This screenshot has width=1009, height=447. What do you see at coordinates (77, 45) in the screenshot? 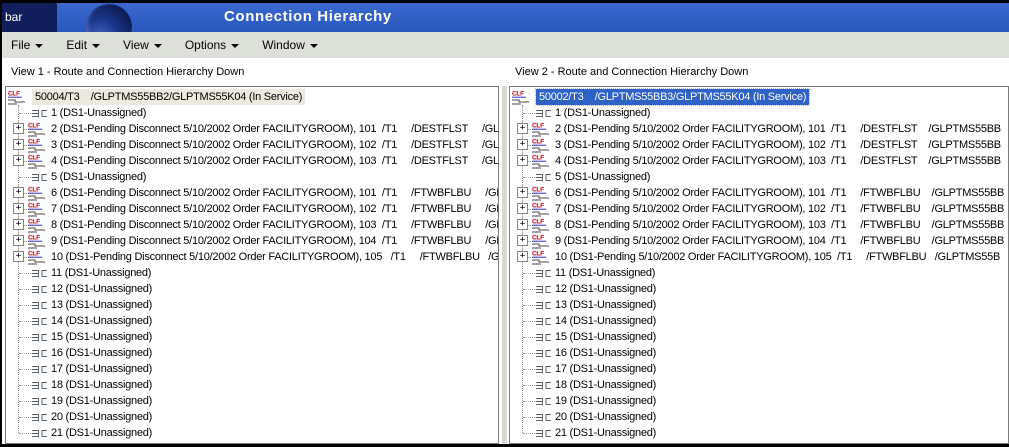
I see `menu-edit-label: Edit` at bounding box center [77, 45].